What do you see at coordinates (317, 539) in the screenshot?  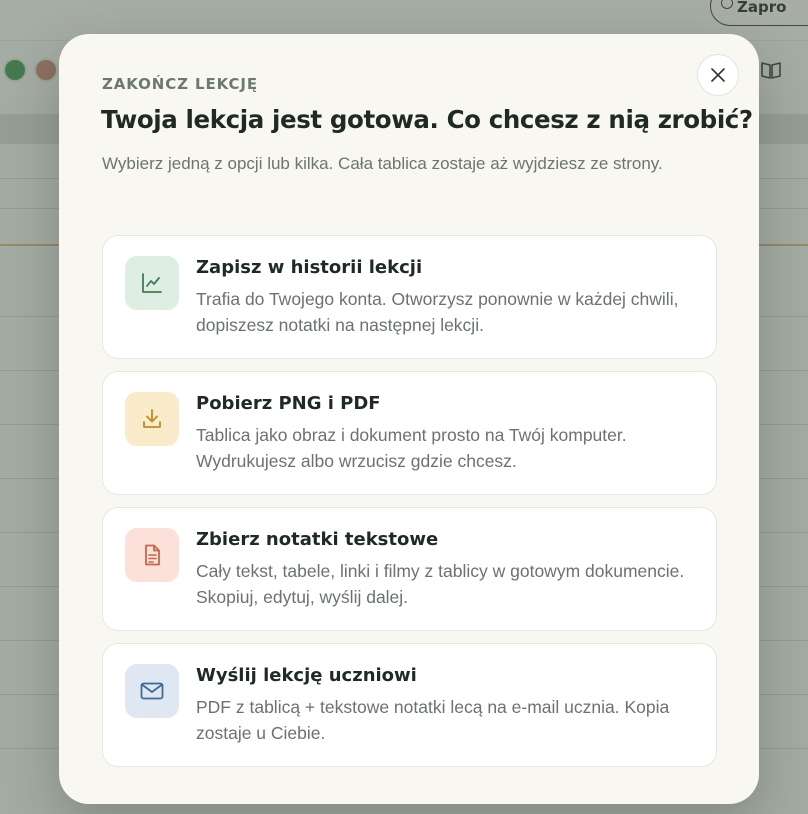 I see `option-title: Zbierz notatki tekstowe` at bounding box center [317, 539].